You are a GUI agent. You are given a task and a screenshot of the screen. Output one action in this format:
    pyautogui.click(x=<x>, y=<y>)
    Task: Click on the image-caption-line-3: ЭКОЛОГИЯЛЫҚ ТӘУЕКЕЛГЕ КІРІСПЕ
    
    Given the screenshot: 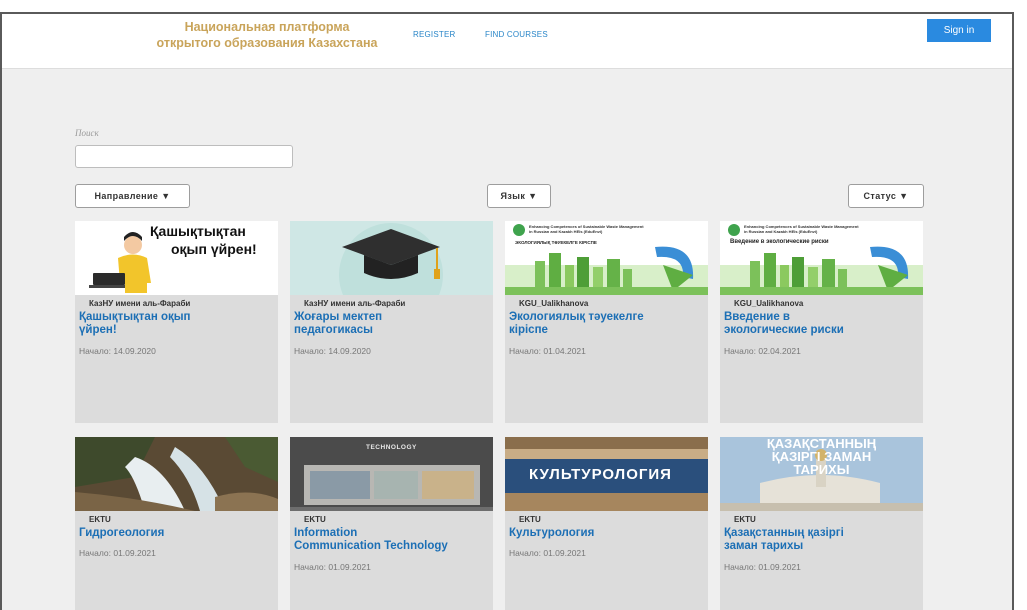 What is the action you would take?
    pyautogui.click(x=556, y=242)
    